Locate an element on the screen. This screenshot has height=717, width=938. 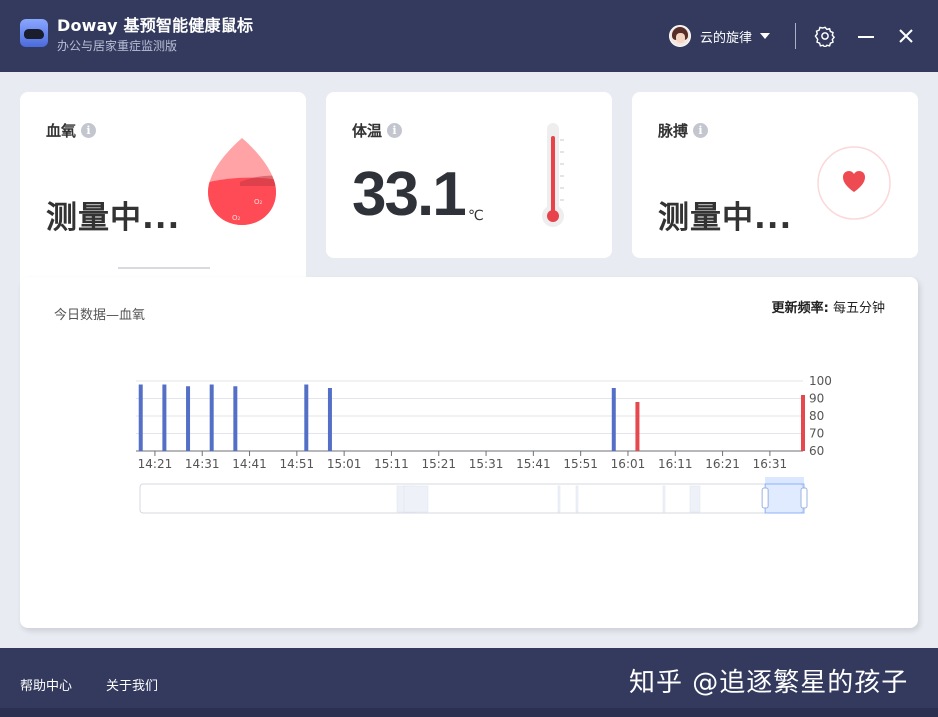
x-tick-label: 15:41 is located at coordinates (533, 464).